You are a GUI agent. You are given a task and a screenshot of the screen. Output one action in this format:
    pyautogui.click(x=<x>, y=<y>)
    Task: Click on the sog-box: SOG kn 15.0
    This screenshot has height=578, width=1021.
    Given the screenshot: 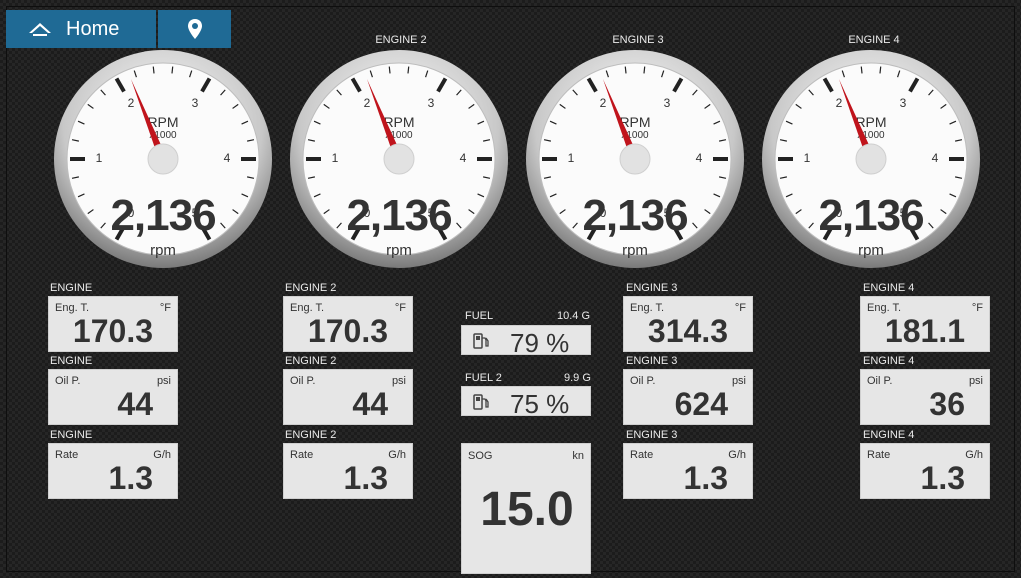 What is the action you would take?
    pyautogui.click(x=526, y=508)
    